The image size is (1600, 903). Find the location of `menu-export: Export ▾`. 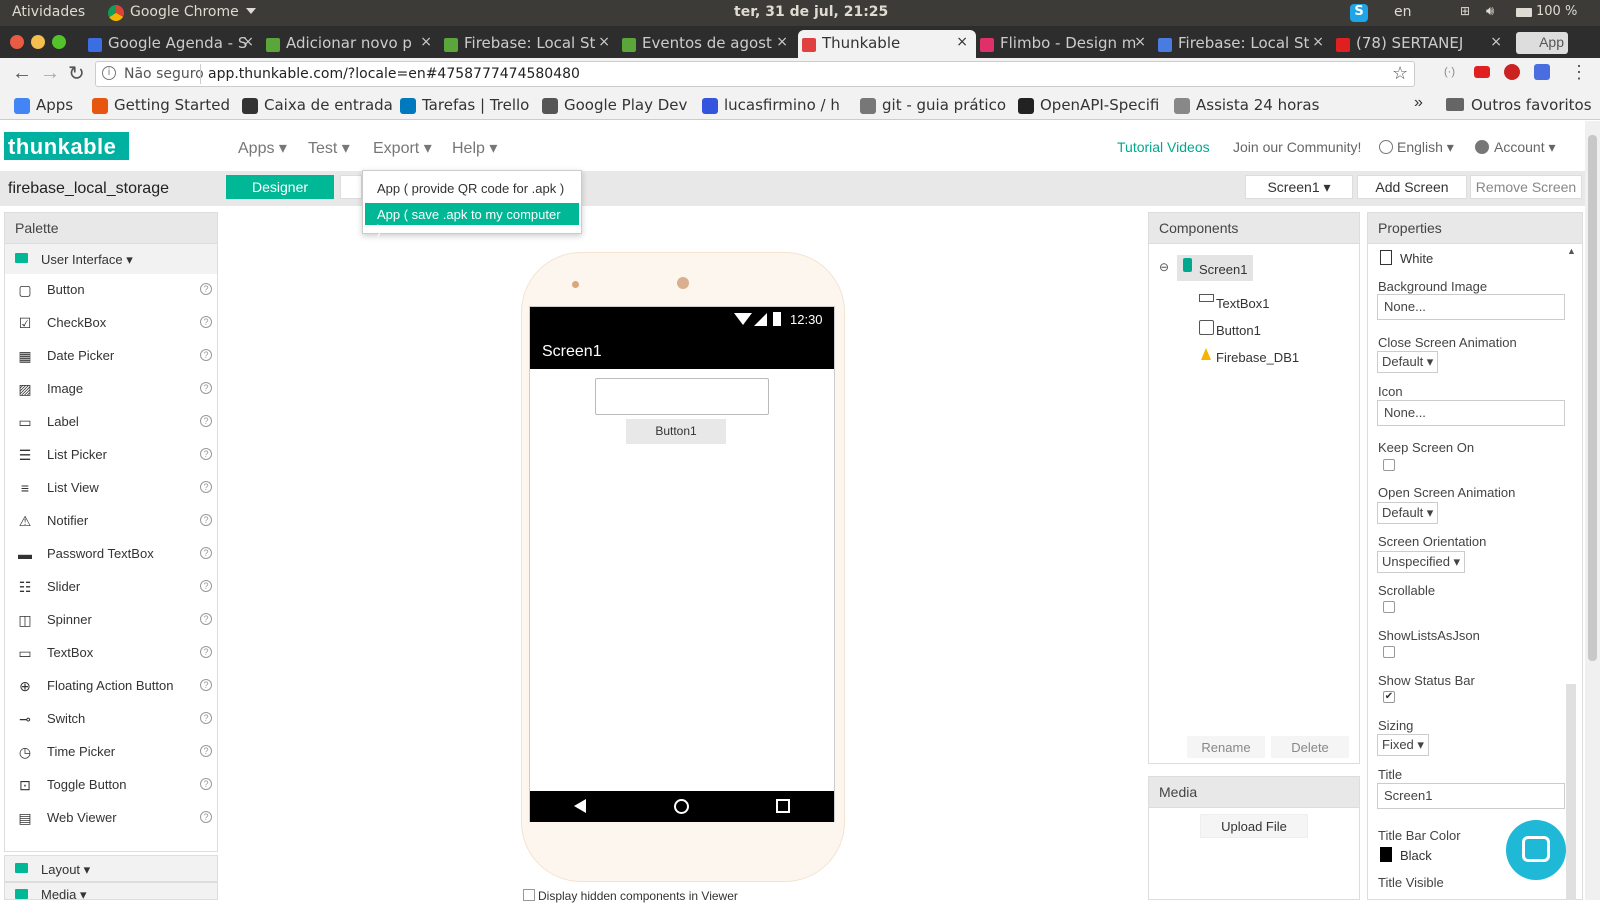

menu-export: Export ▾ is located at coordinates (402, 148).